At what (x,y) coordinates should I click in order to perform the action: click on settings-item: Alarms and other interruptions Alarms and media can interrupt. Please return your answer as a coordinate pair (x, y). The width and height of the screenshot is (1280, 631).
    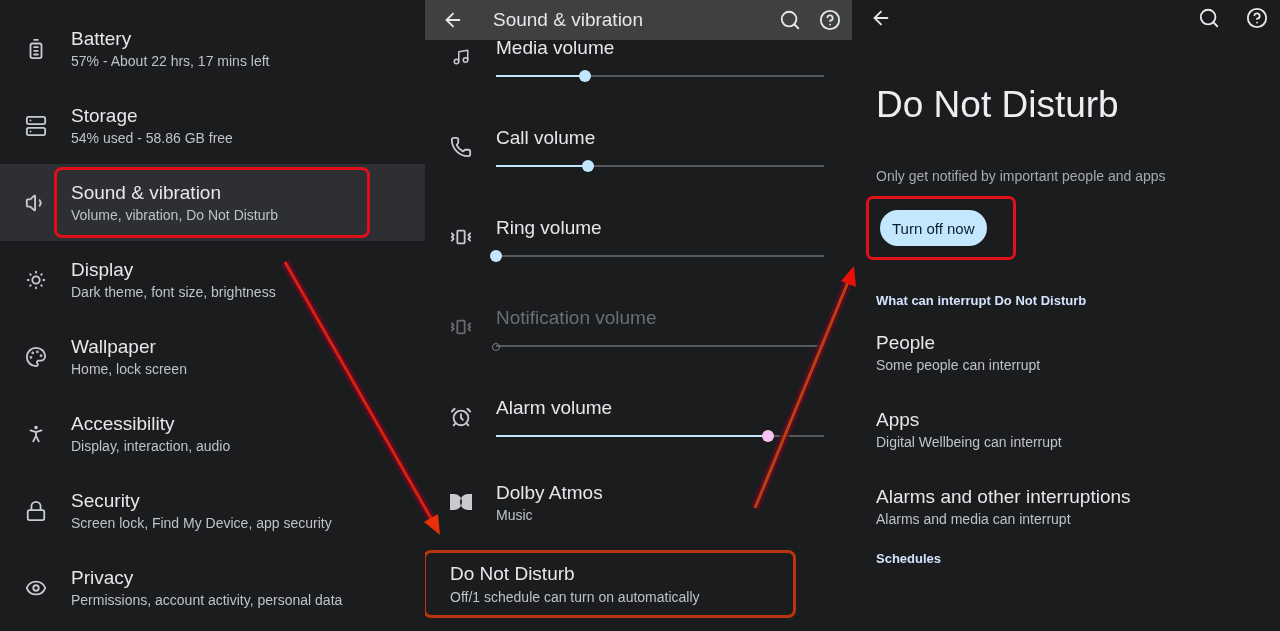
    Looking at the image, I should click on (1066, 506).